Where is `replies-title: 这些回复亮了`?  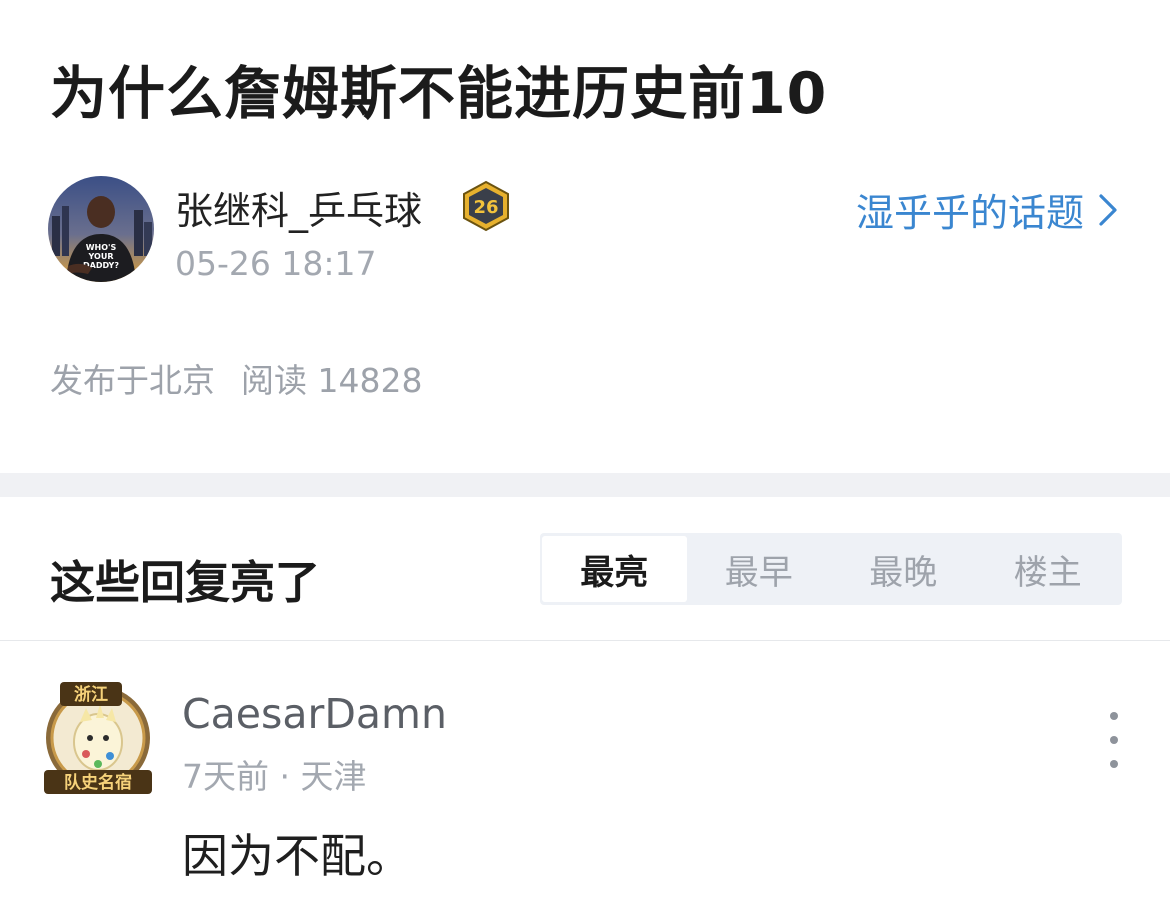
replies-title: 这些回复亮了 is located at coordinates (185, 582).